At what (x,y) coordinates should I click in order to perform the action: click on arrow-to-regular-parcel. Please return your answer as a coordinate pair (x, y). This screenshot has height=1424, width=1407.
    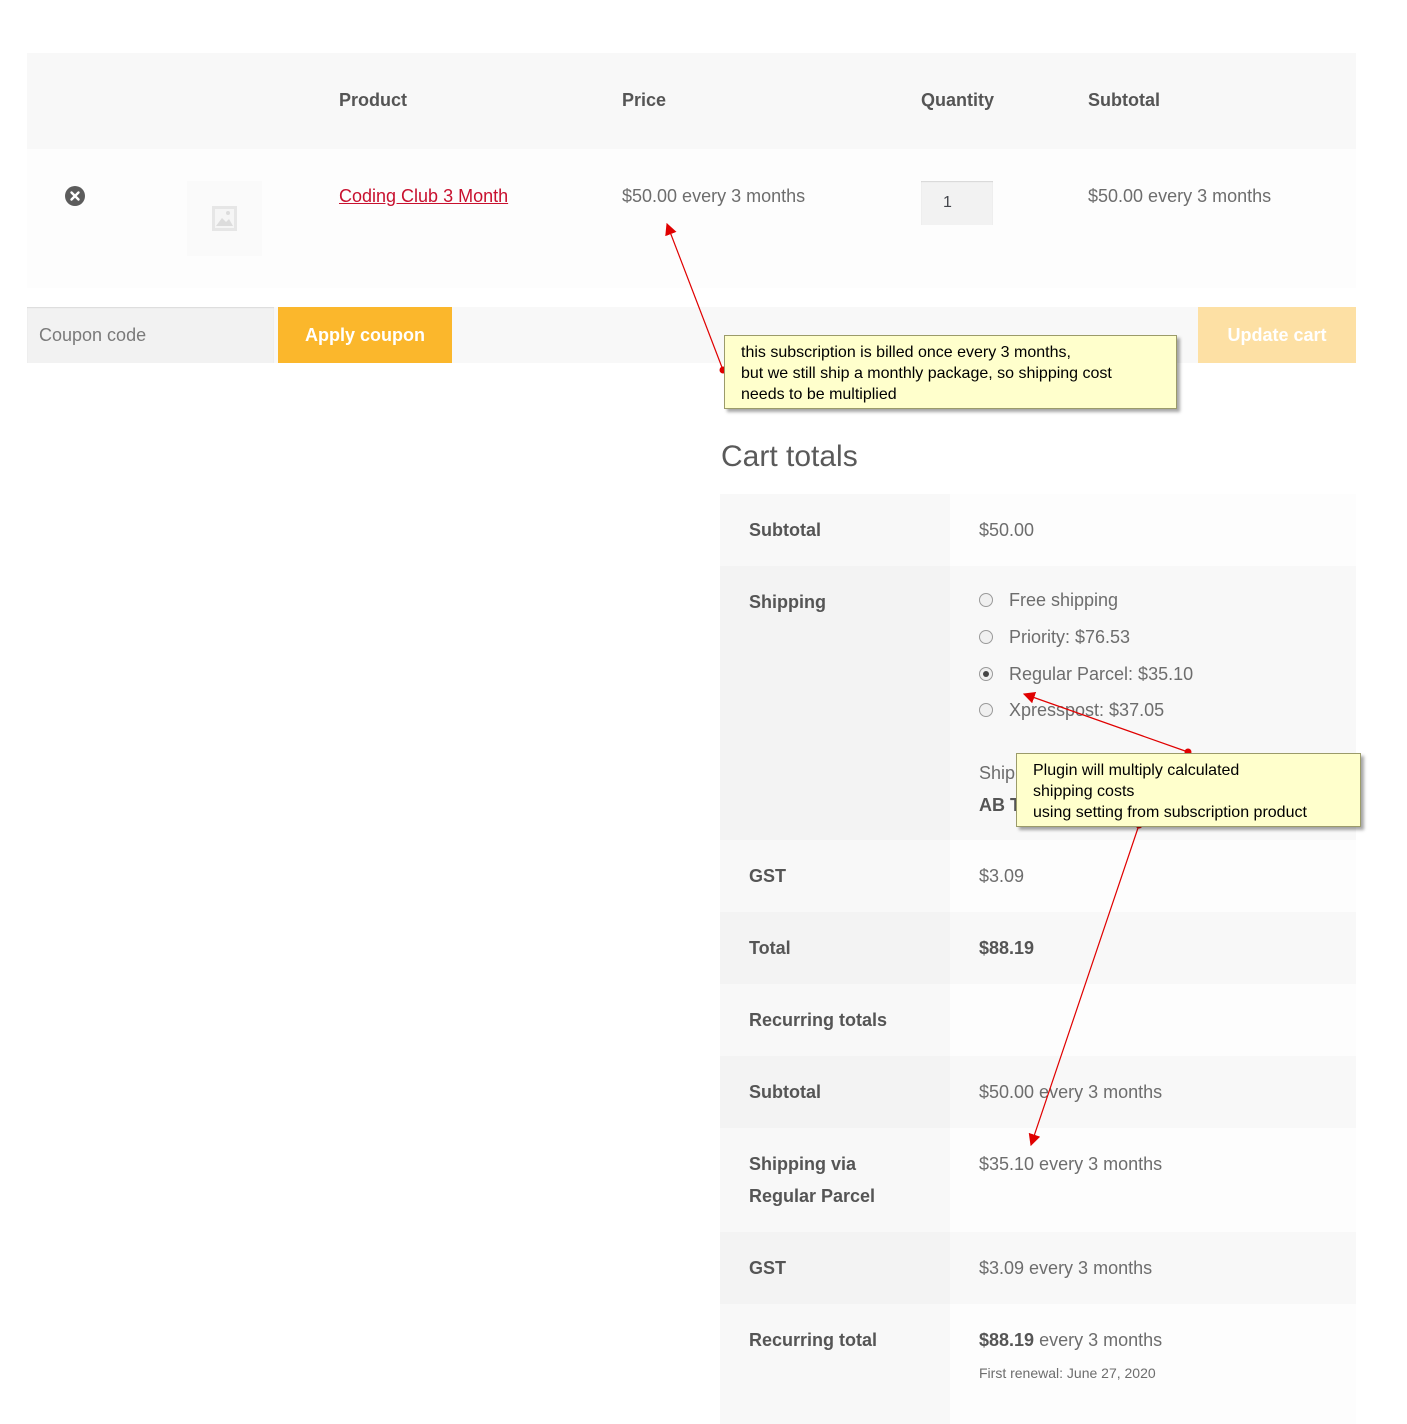
    Looking at the image, I should click on (1105, 722).